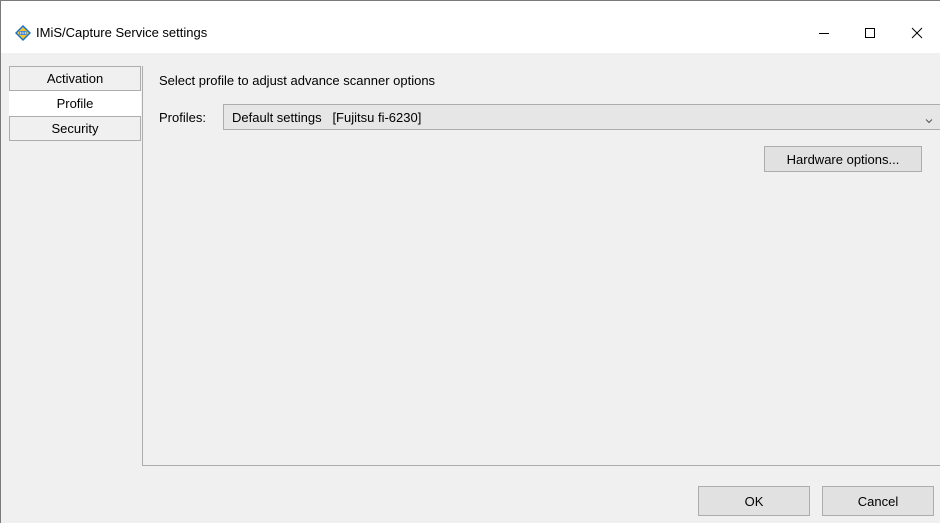 This screenshot has width=940, height=523. What do you see at coordinates (581, 117) in the screenshot?
I see `profiles-dropdown: Default settings [Fujitsu fi-6230]` at bounding box center [581, 117].